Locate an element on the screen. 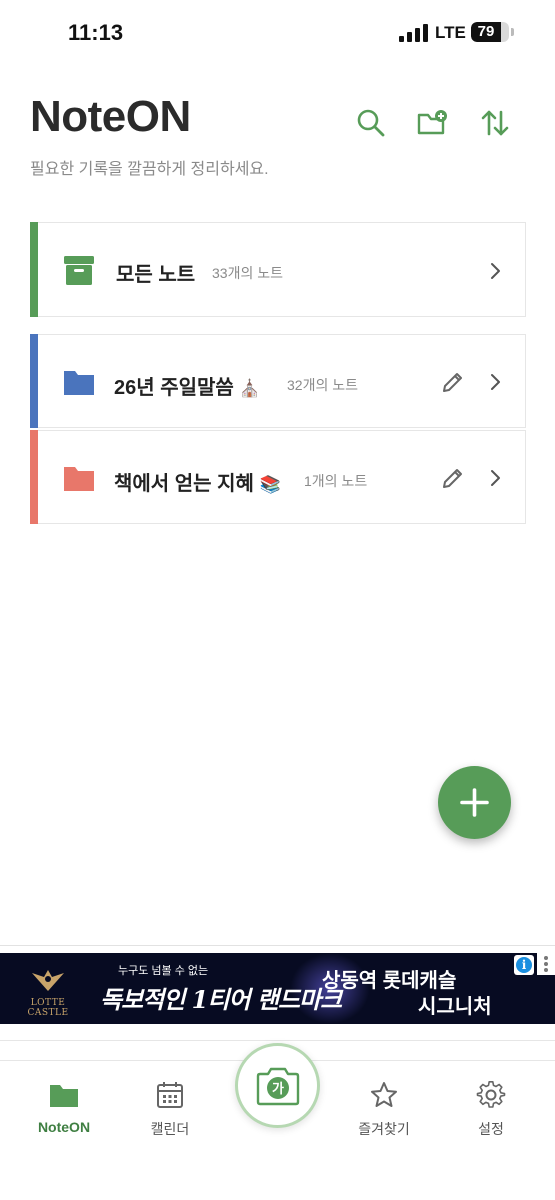  ad-headline-line2: 시그니처 is located at coordinates (455, 1007).